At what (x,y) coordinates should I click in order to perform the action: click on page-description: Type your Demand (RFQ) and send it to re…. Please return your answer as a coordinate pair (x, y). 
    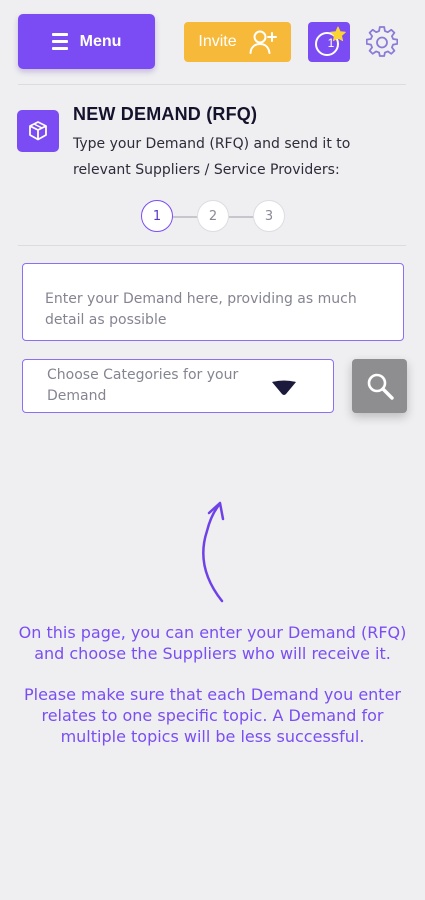
    Looking at the image, I should click on (212, 157).